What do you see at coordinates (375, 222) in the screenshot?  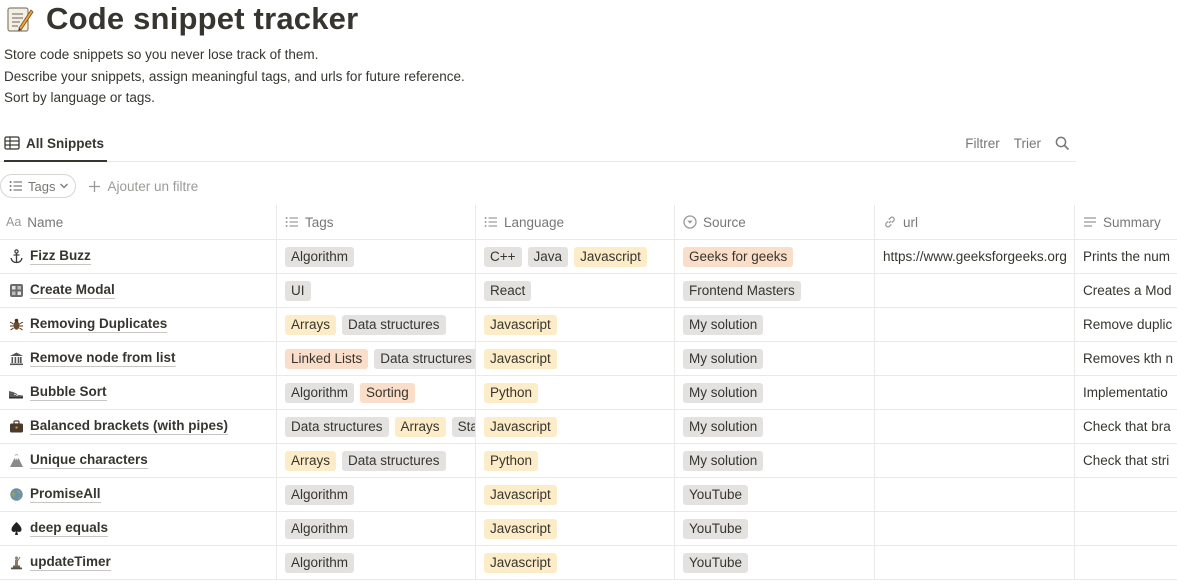 I see `column-header-tags: Tags` at bounding box center [375, 222].